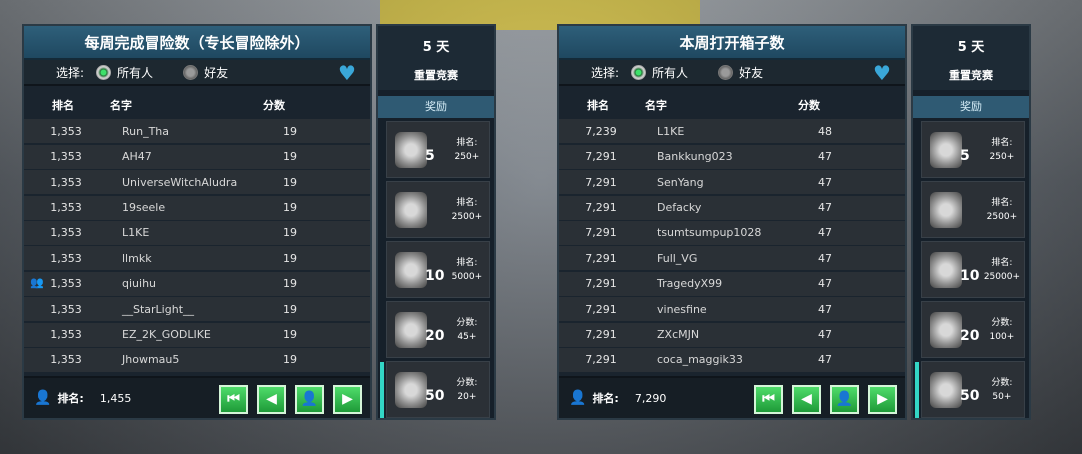  Describe the element at coordinates (70, 398) in the screenshot. I see `my-rank-label: 排名:` at that location.